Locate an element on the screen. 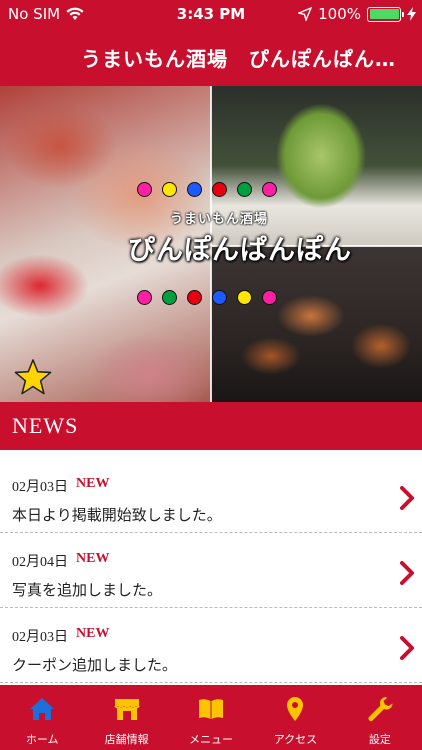  news-date: 02月04日 is located at coordinates (40, 562).